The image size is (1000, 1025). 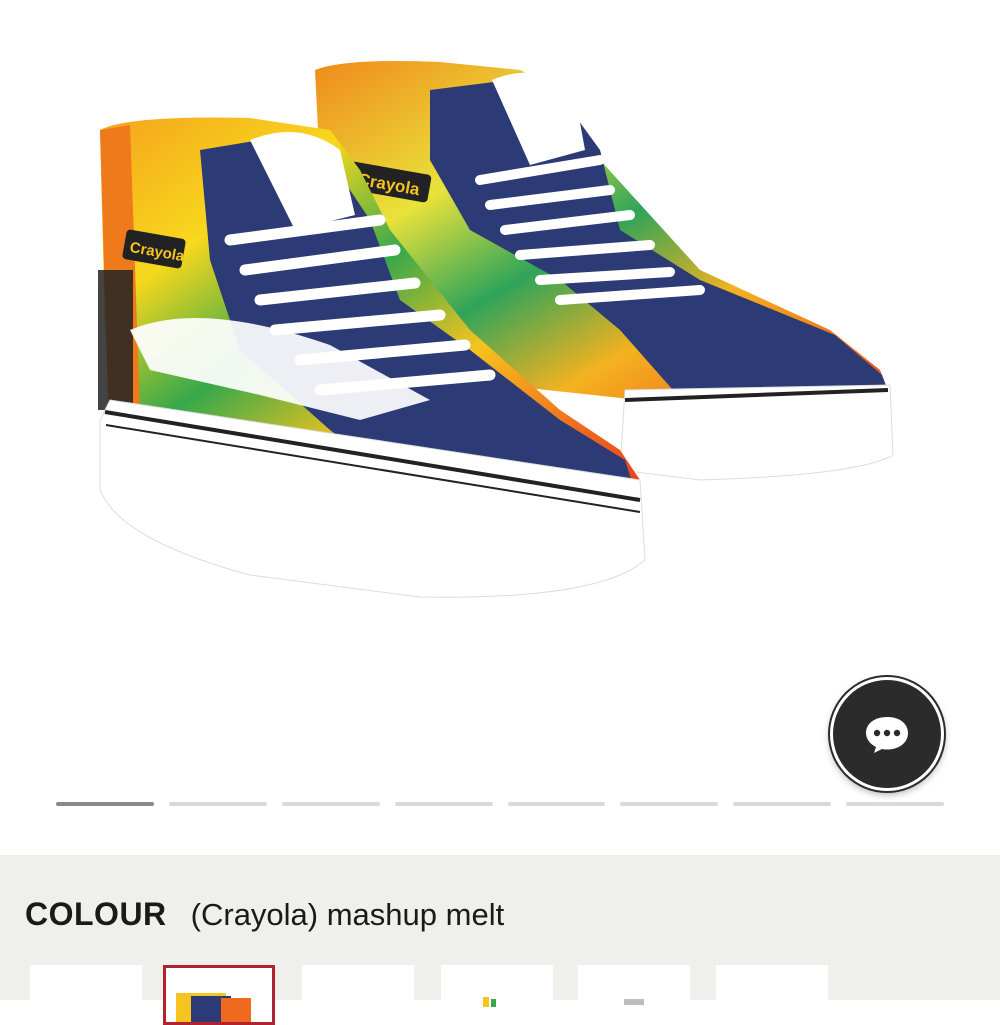 I want to click on chat-button, so click(x=887, y=734).